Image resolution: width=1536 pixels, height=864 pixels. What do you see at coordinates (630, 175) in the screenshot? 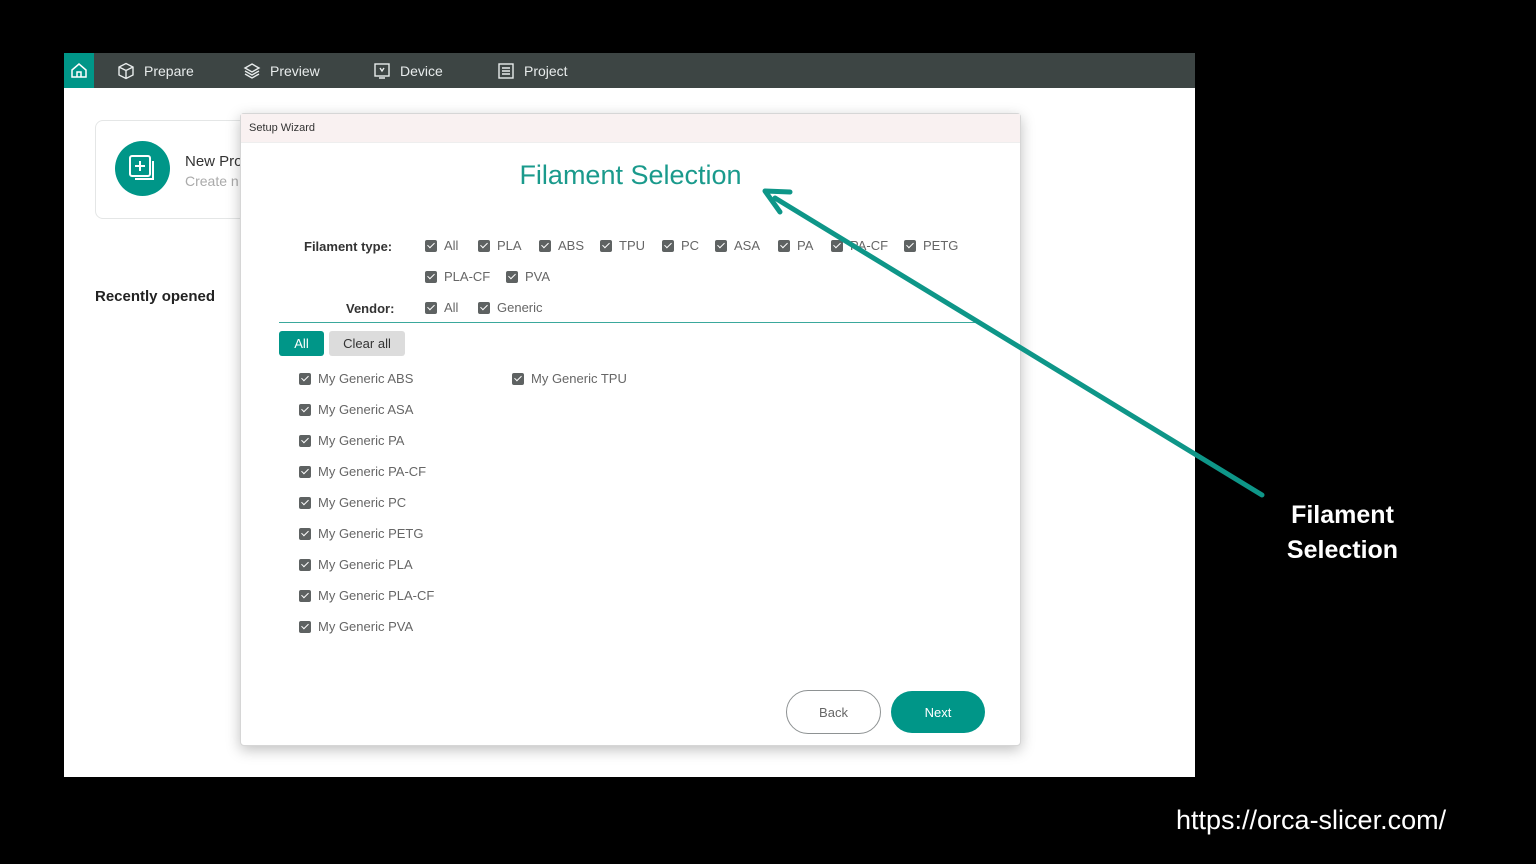
I see `page-title: Filament Selection` at bounding box center [630, 175].